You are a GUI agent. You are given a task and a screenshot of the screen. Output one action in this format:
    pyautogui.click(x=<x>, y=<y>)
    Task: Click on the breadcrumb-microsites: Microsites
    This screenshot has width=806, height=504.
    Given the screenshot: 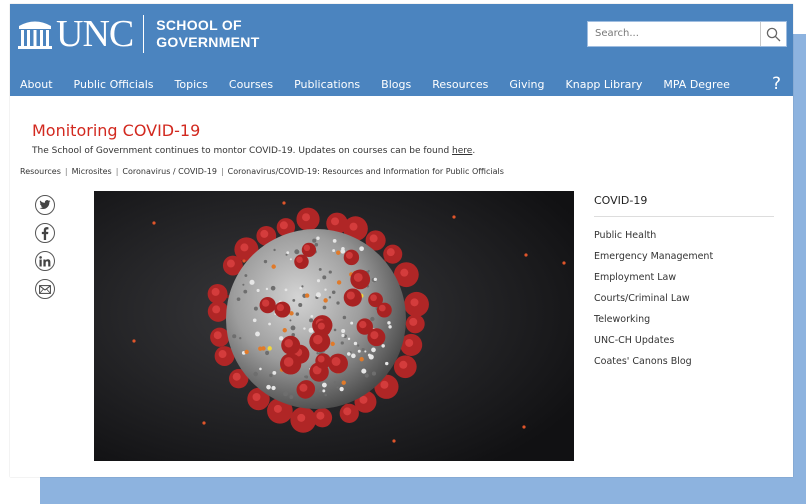 What is the action you would take?
    pyautogui.click(x=92, y=171)
    